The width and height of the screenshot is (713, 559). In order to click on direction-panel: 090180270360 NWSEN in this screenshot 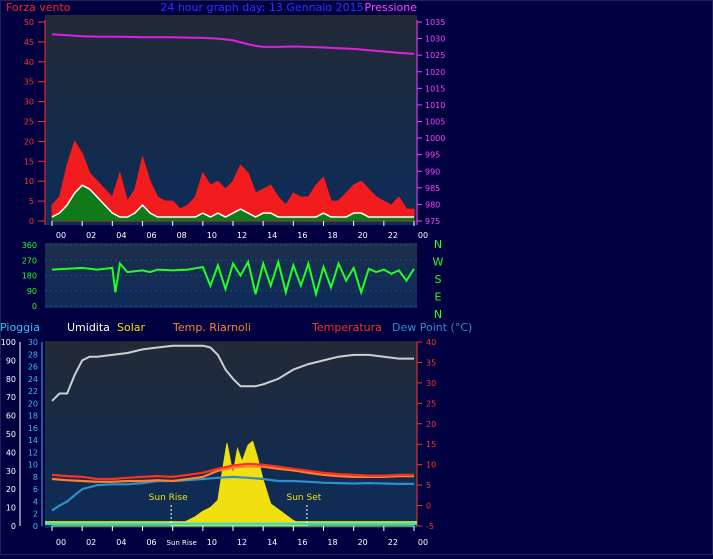, I will do `click(233, 279)`.